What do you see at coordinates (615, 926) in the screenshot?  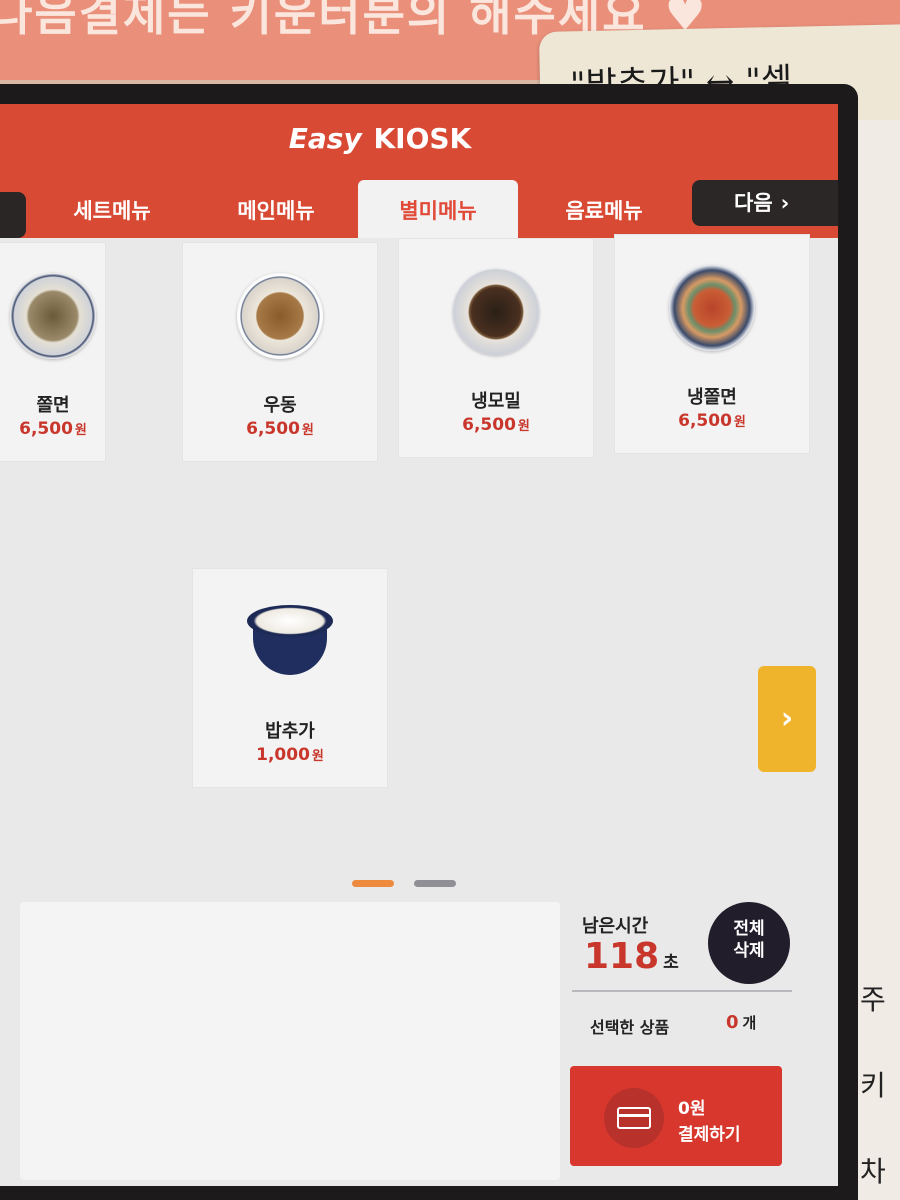 I see `remaining-time-label: 남은시간` at bounding box center [615, 926].